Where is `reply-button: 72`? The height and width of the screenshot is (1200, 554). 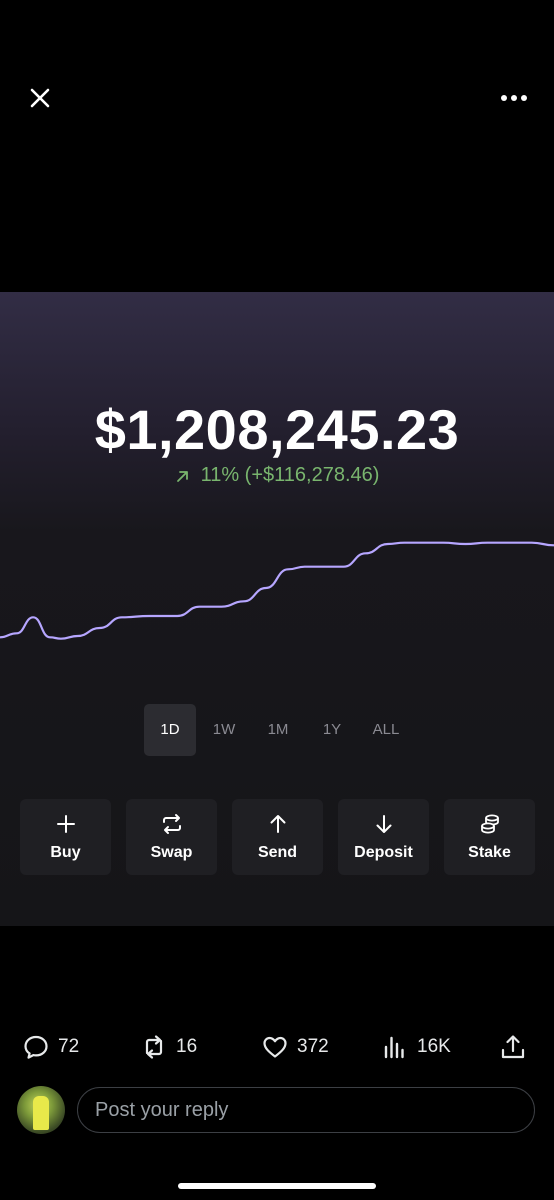 reply-button: 72 is located at coordinates (50, 1047).